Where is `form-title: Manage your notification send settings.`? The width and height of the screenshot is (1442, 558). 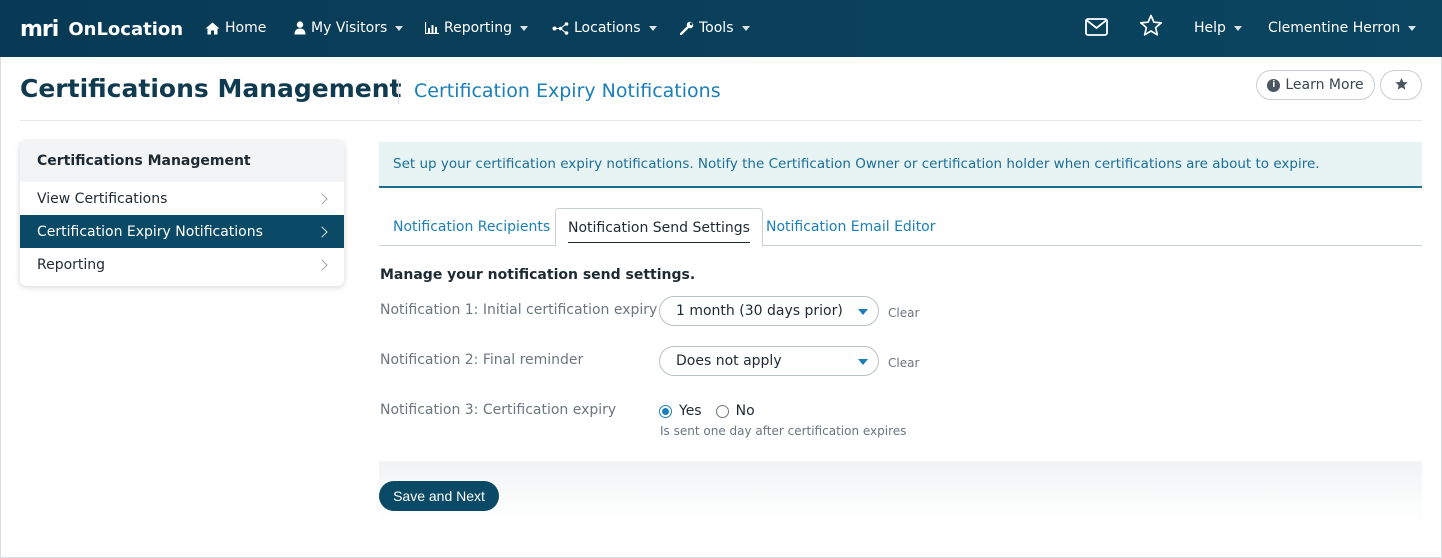 form-title: Manage your notification send settings. is located at coordinates (538, 275).